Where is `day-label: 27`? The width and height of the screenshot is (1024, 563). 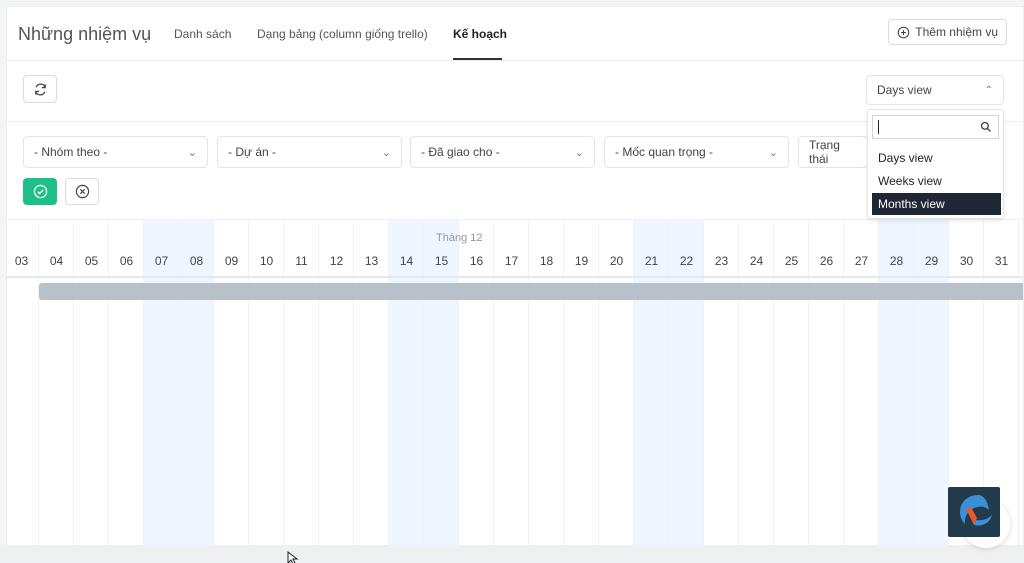 day-label: 27 is located at coordinates (861, 261).